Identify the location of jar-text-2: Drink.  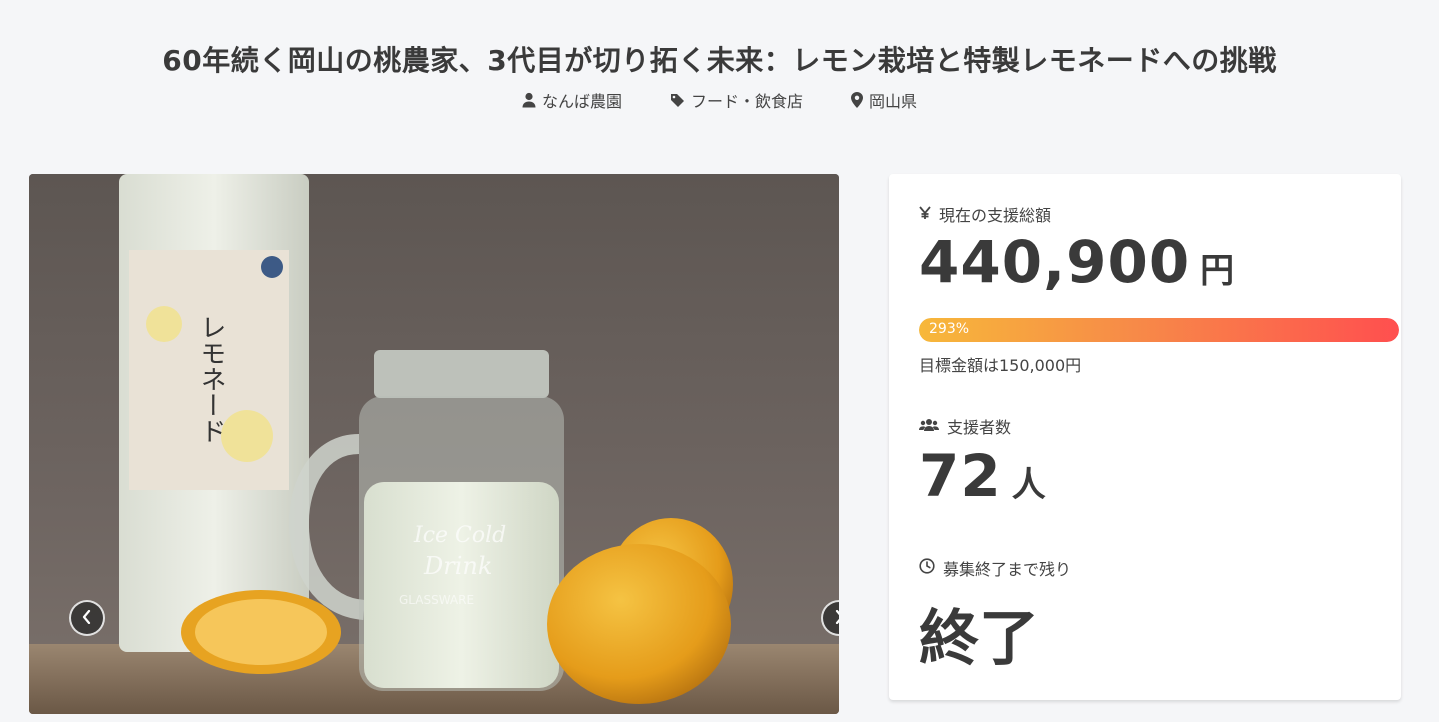
(457, 566).